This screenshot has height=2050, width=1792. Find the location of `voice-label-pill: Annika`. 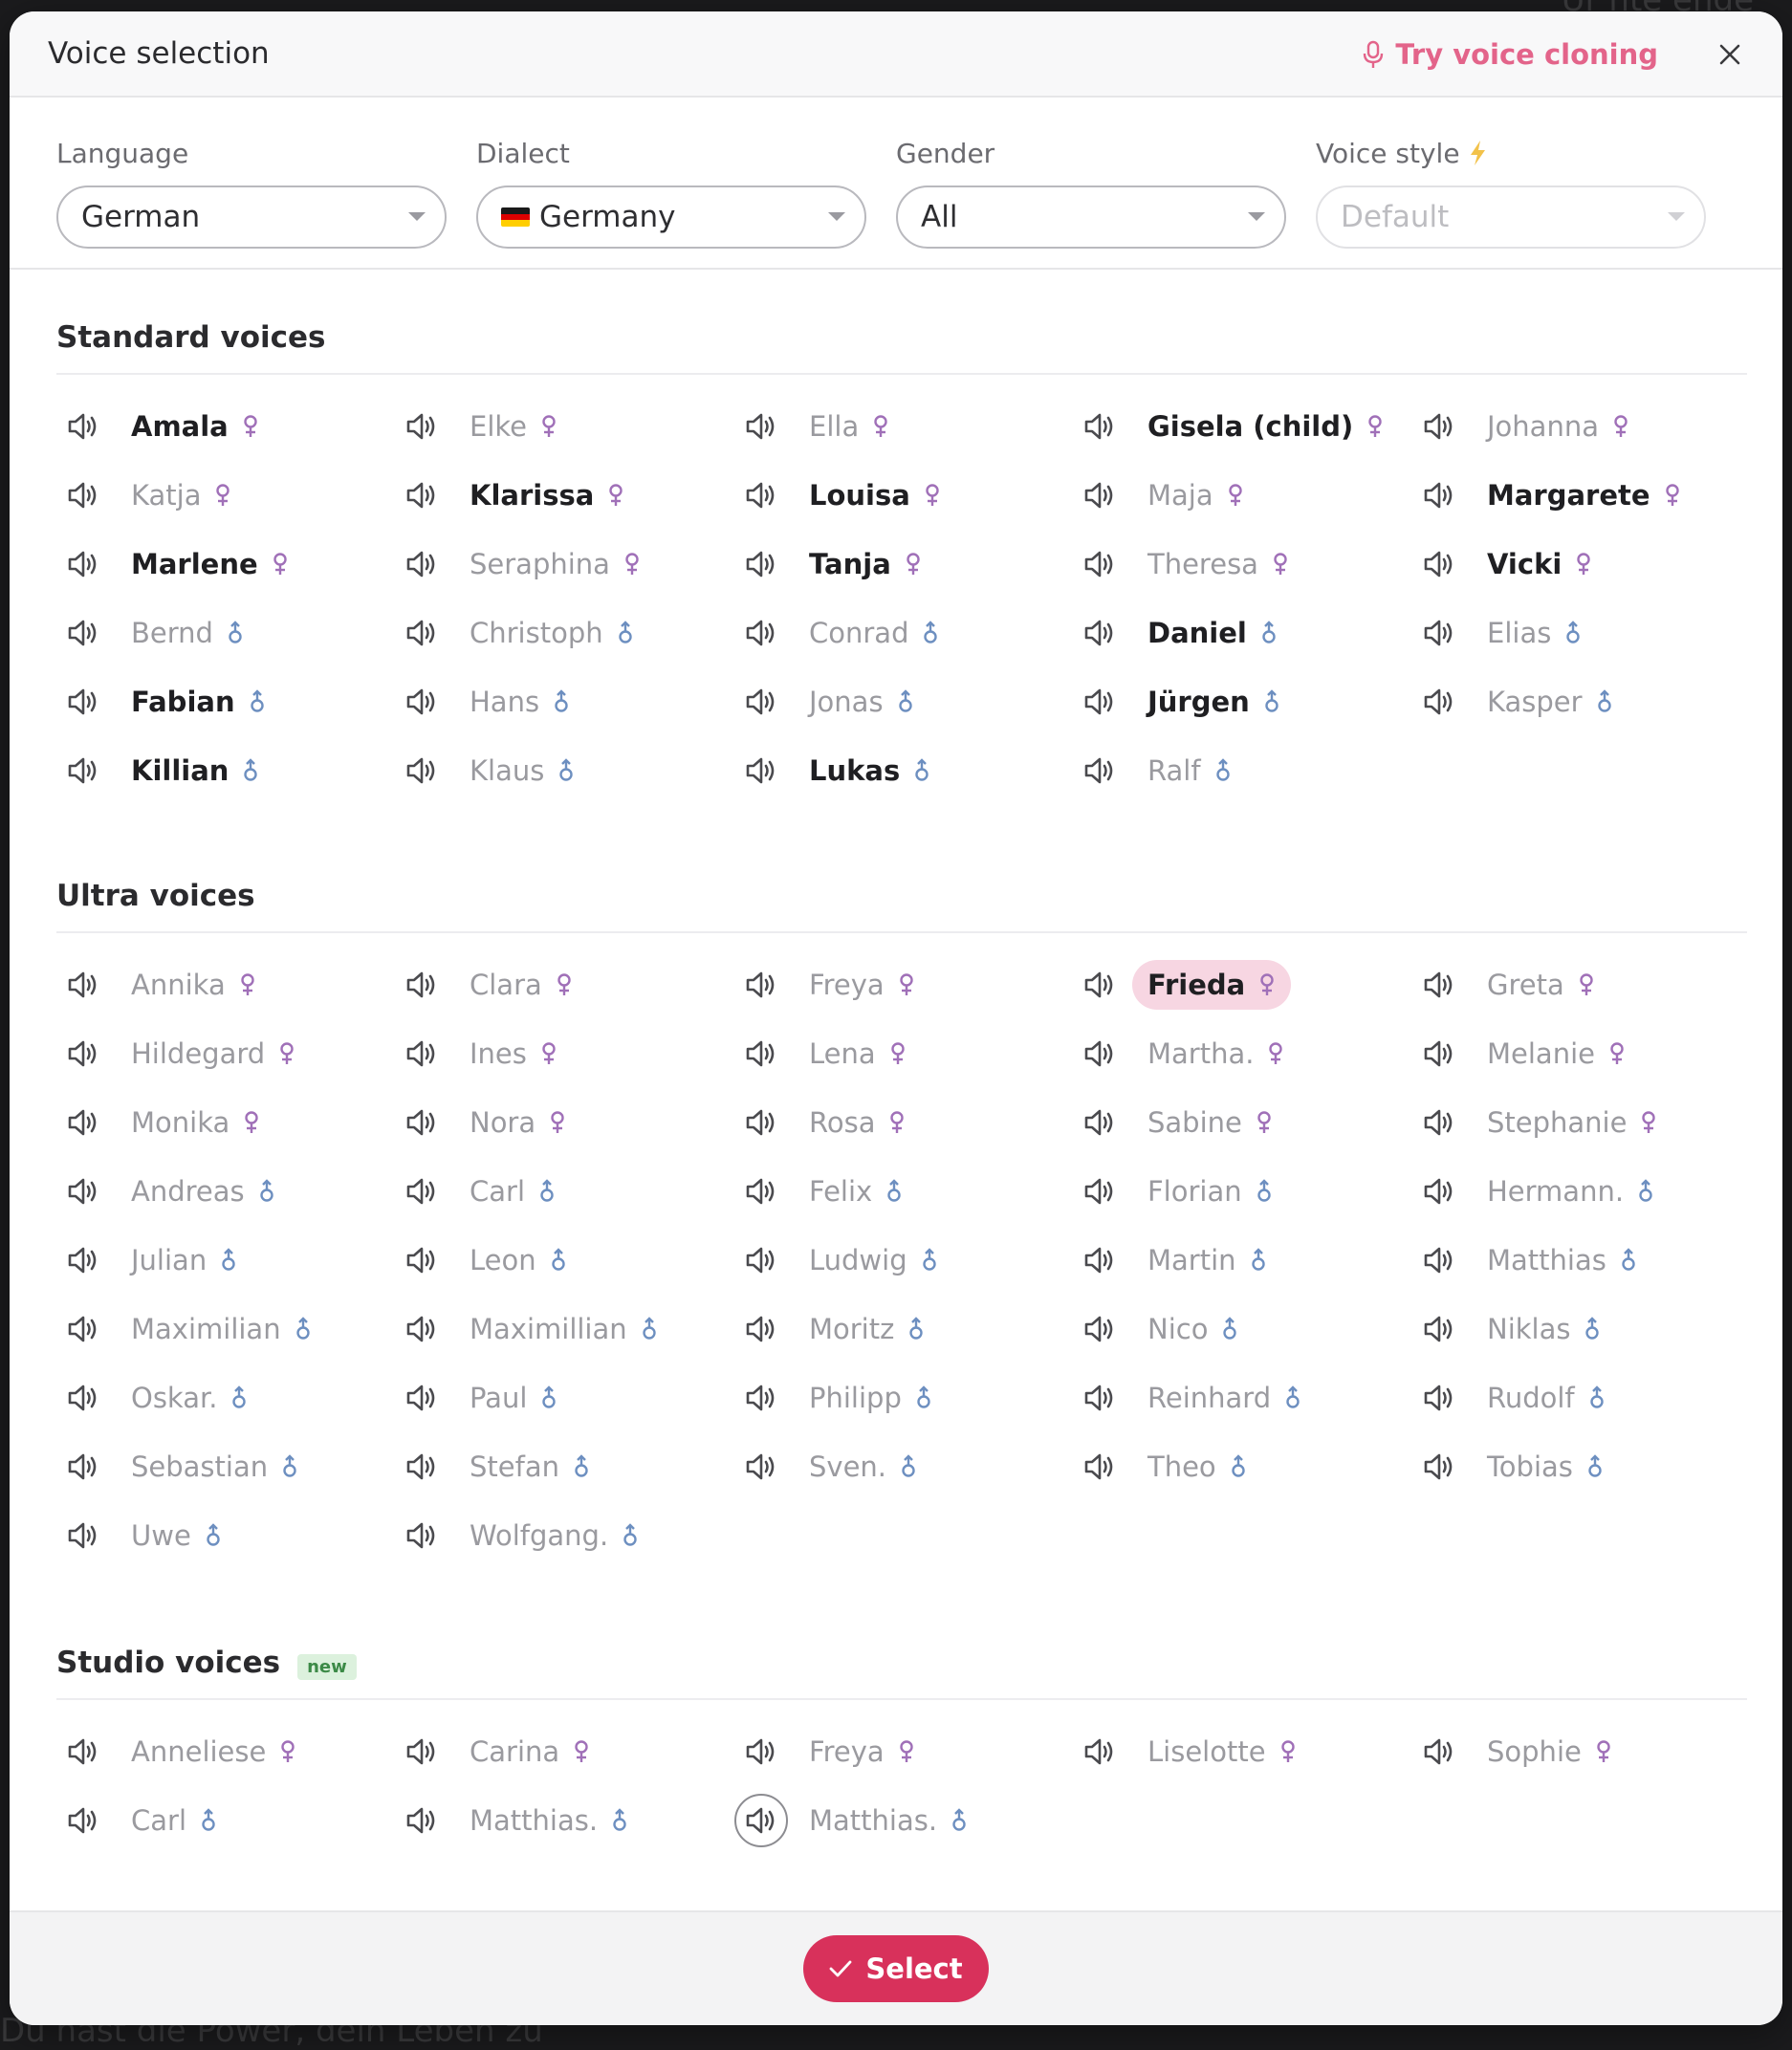

voice-label-pill: Annika is located at coordinates (194, 985).